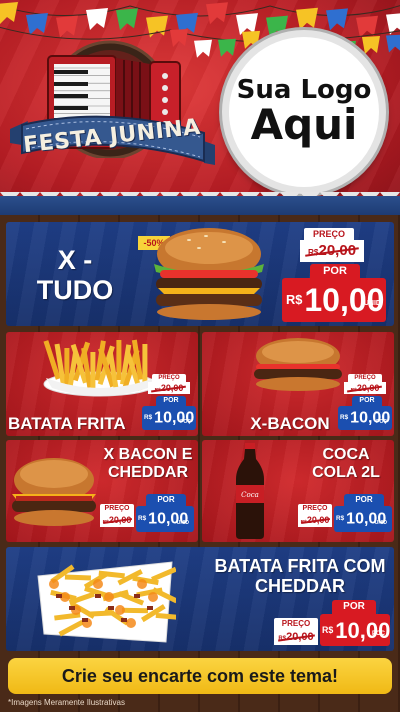 Image resolution: width=400 pixels, height=712 pixels. I want to click on cola-bottle-image: Coca, so click(250, 491).